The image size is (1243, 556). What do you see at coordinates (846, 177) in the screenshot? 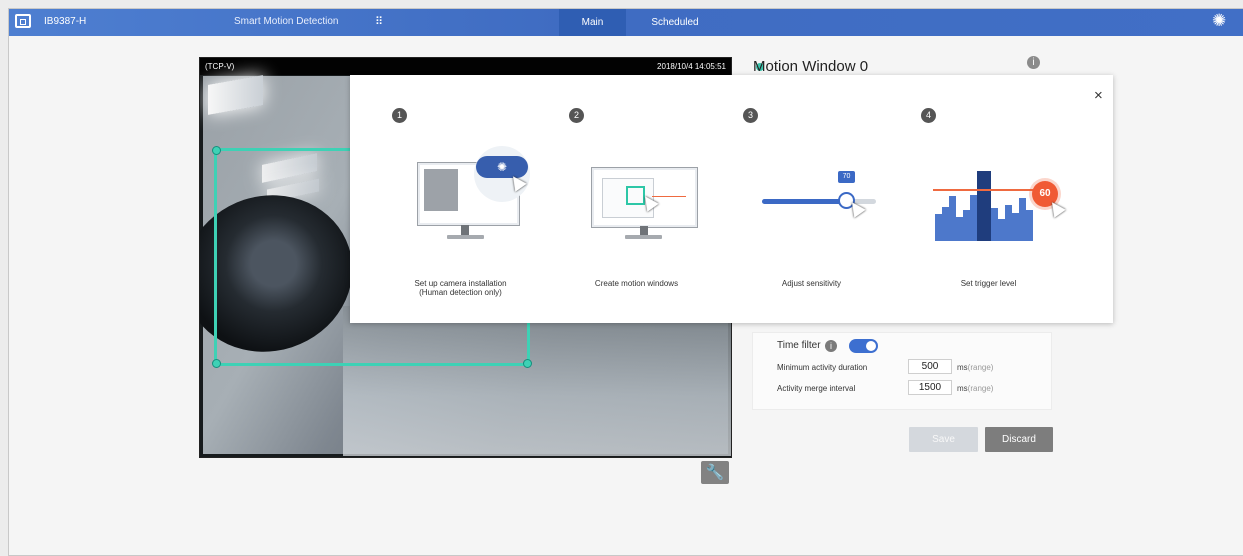
I see `sensitivity-value-badge: 70` at bounding box center [846, 177].